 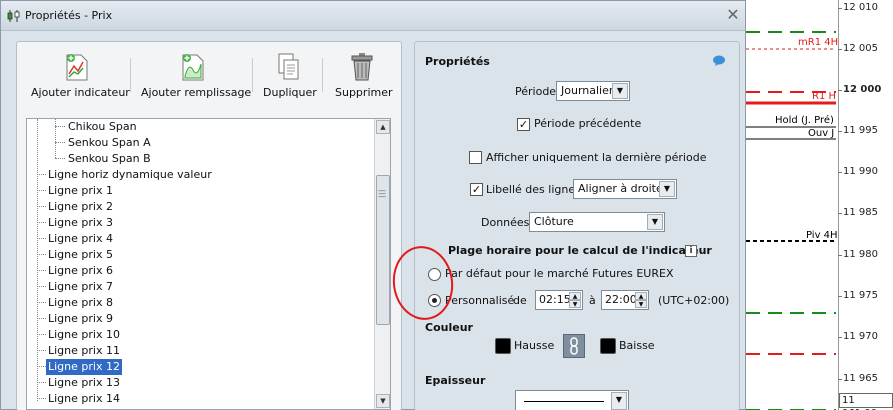 What do you see at coordinates (822, 235) in the screenshot?
I see `level-label-piv: Piv 4H` at bounding box center [822, 235].